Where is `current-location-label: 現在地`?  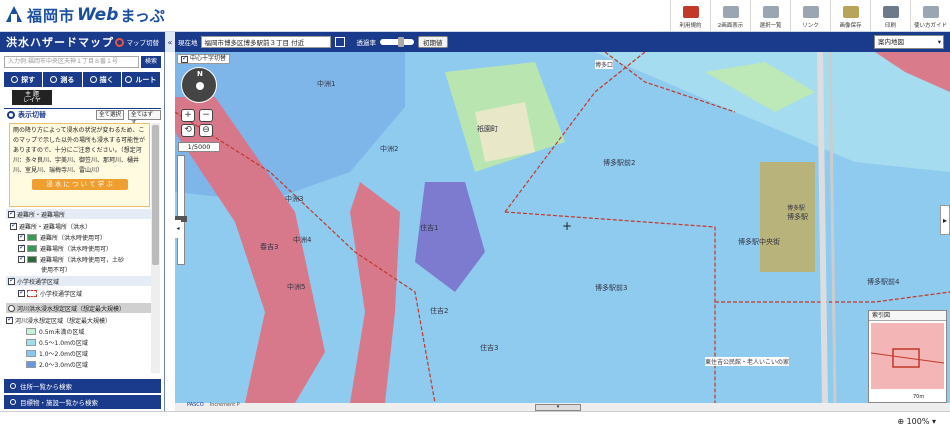 current-location-label: 現在地 is located at coordinates (188, 43).